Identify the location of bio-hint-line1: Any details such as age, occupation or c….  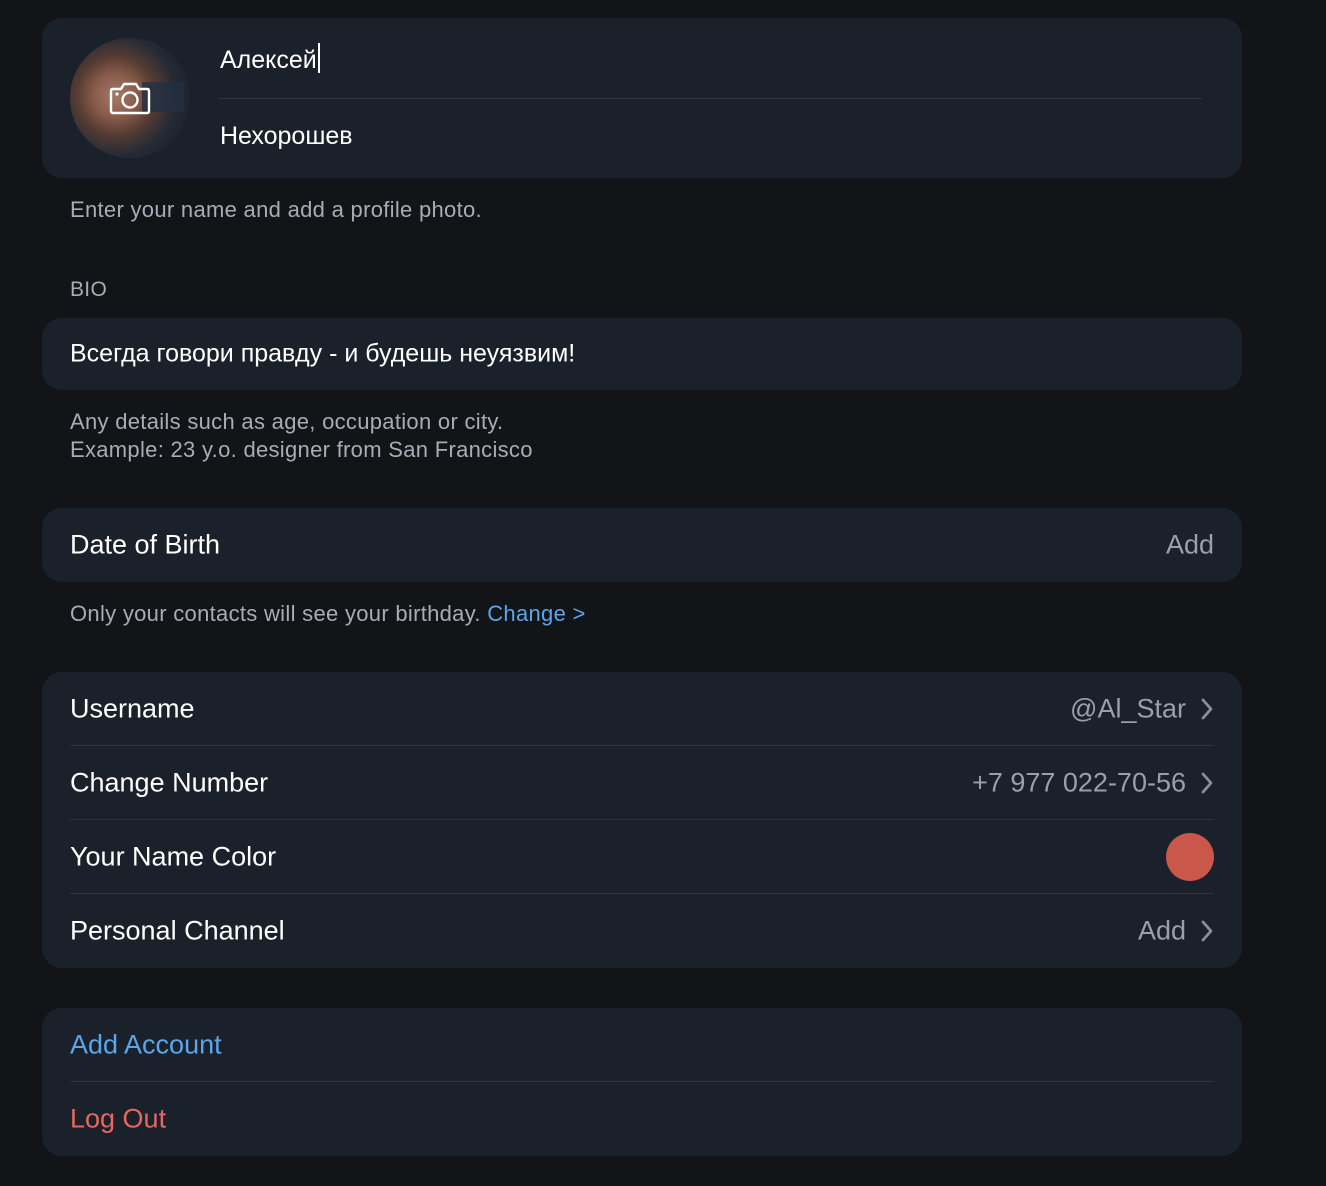
(287, 421).